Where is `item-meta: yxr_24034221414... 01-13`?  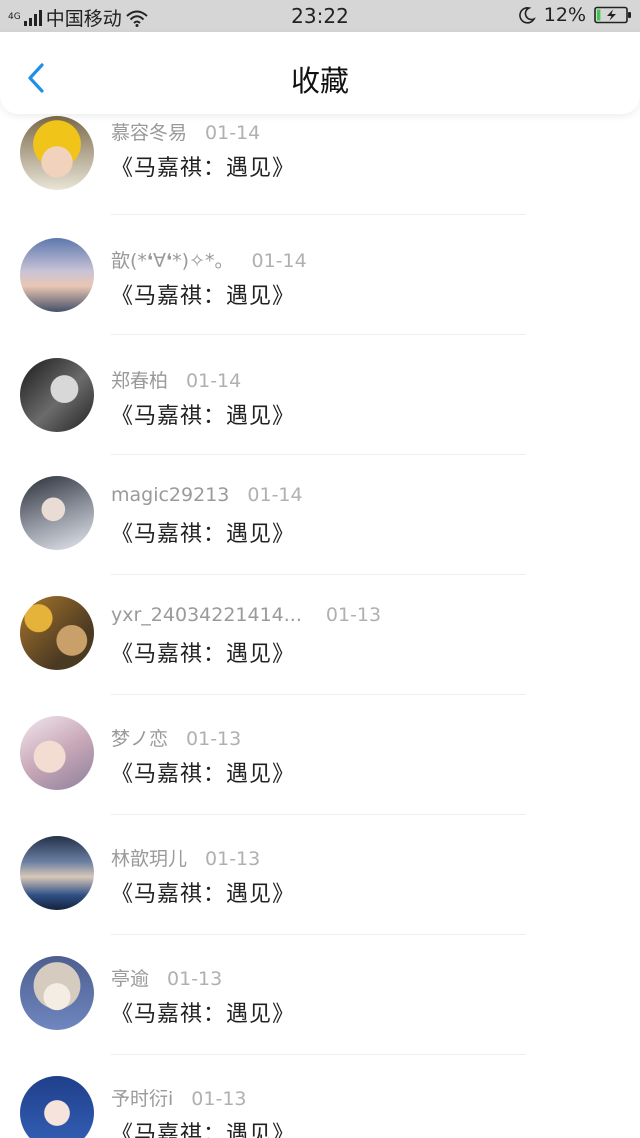 item-meta: yxr_24034221414... 01-13 is located at coordinates (246, 615).